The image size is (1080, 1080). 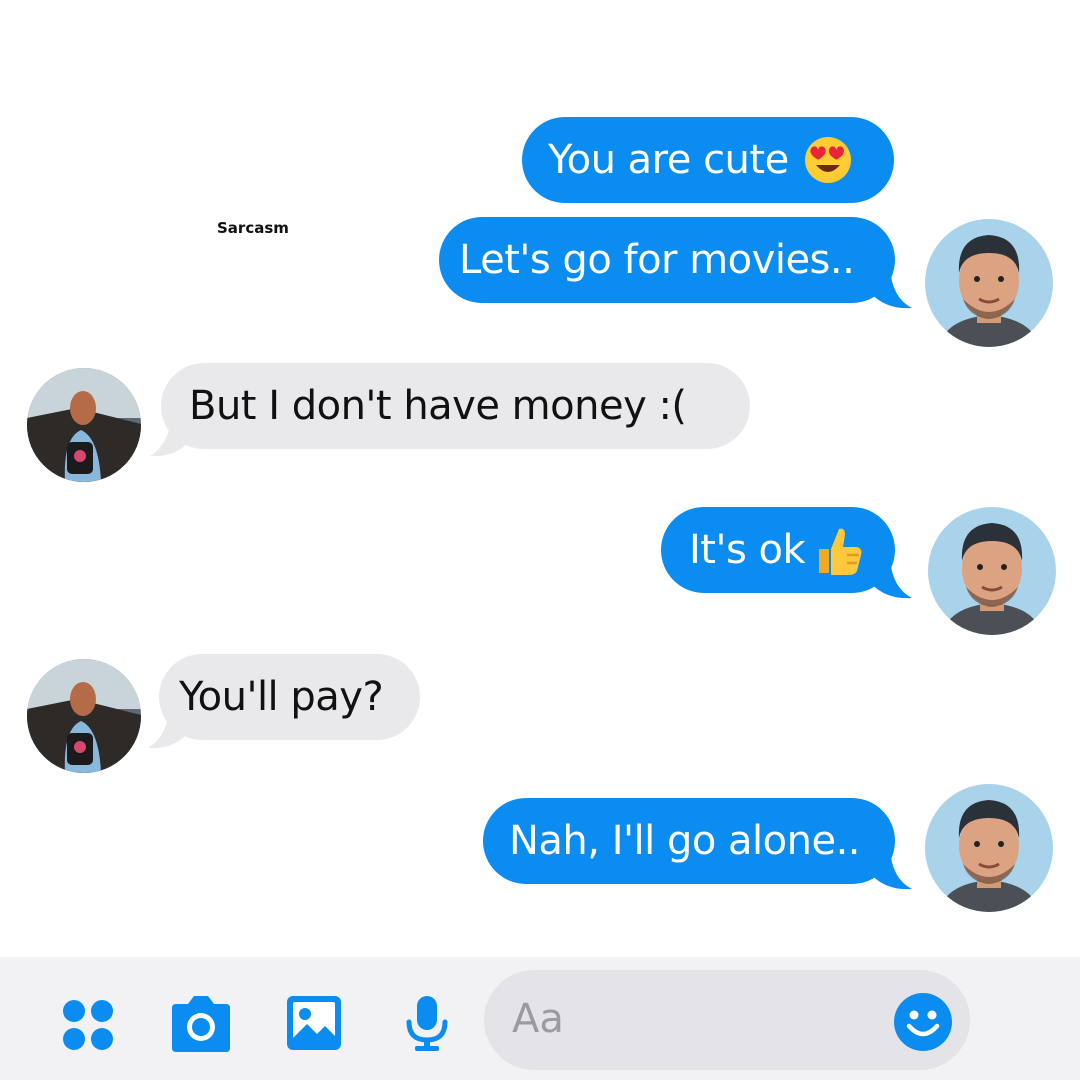 I want to click on message-text: You'll pay?, so click(x=281, y=697).